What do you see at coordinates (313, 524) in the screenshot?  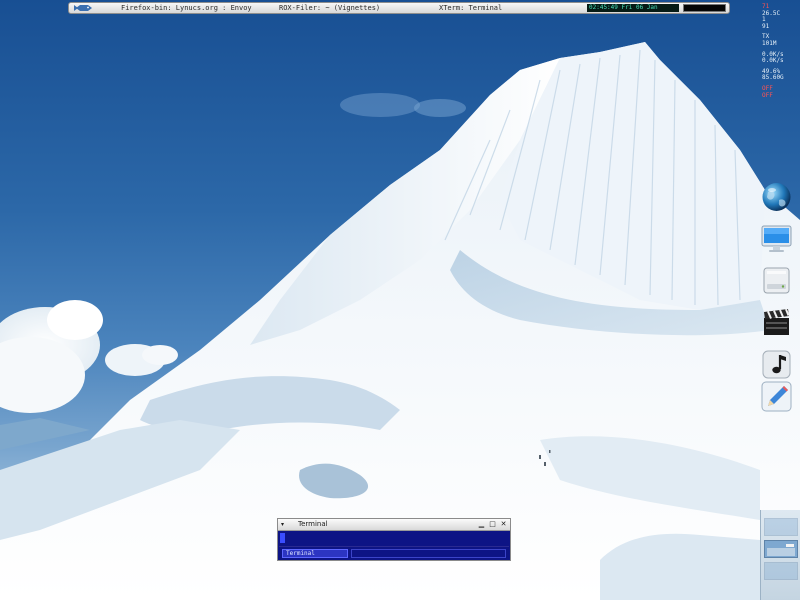 I see `window-title: Terminal` at bounding box center [313, 524].